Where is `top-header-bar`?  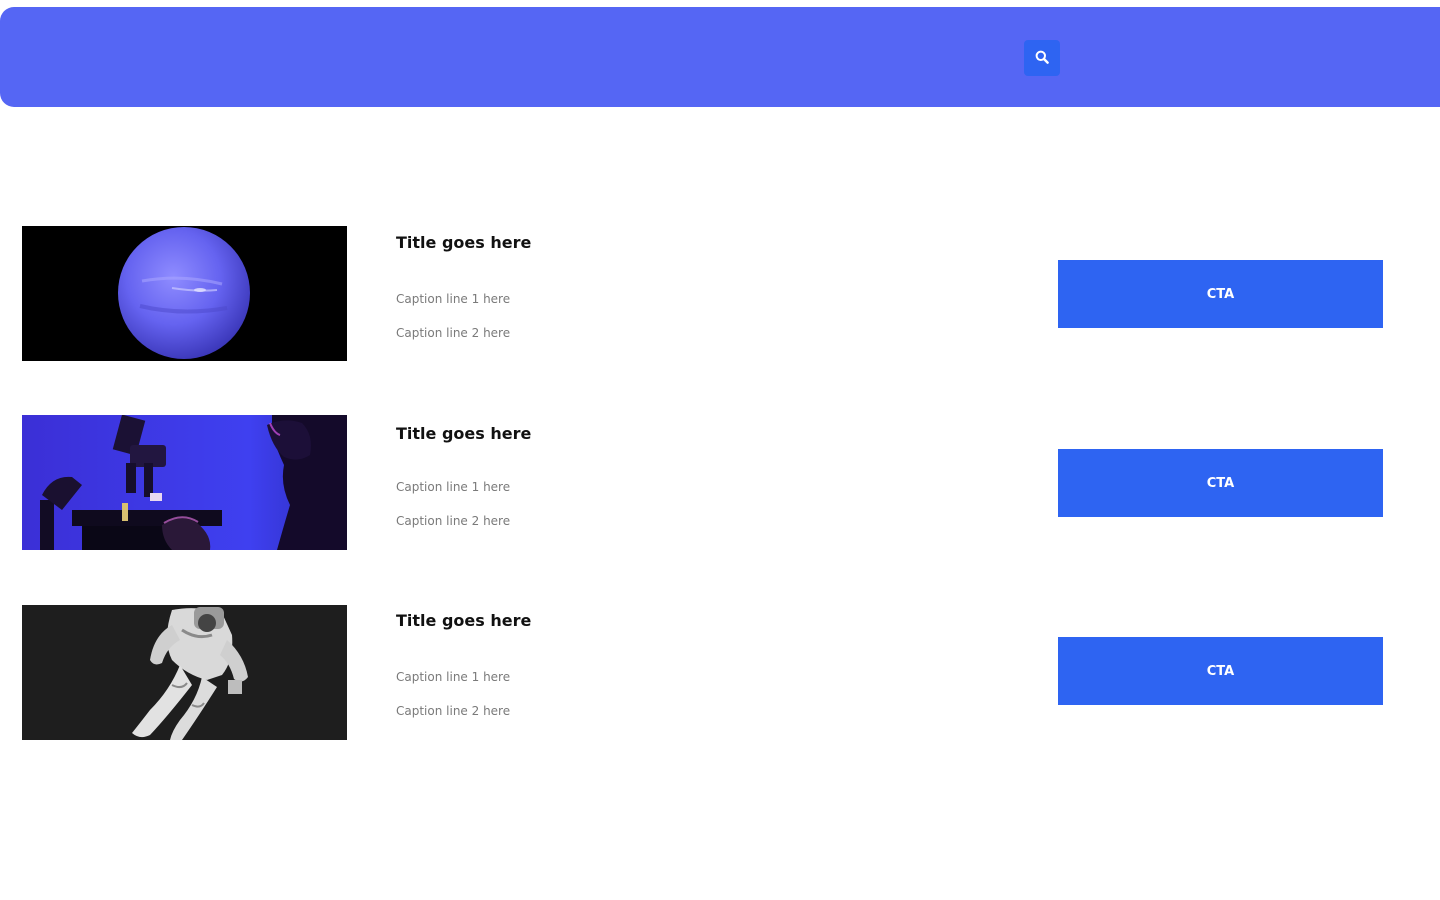
top-header-bar is located at coordinates (720, 57).